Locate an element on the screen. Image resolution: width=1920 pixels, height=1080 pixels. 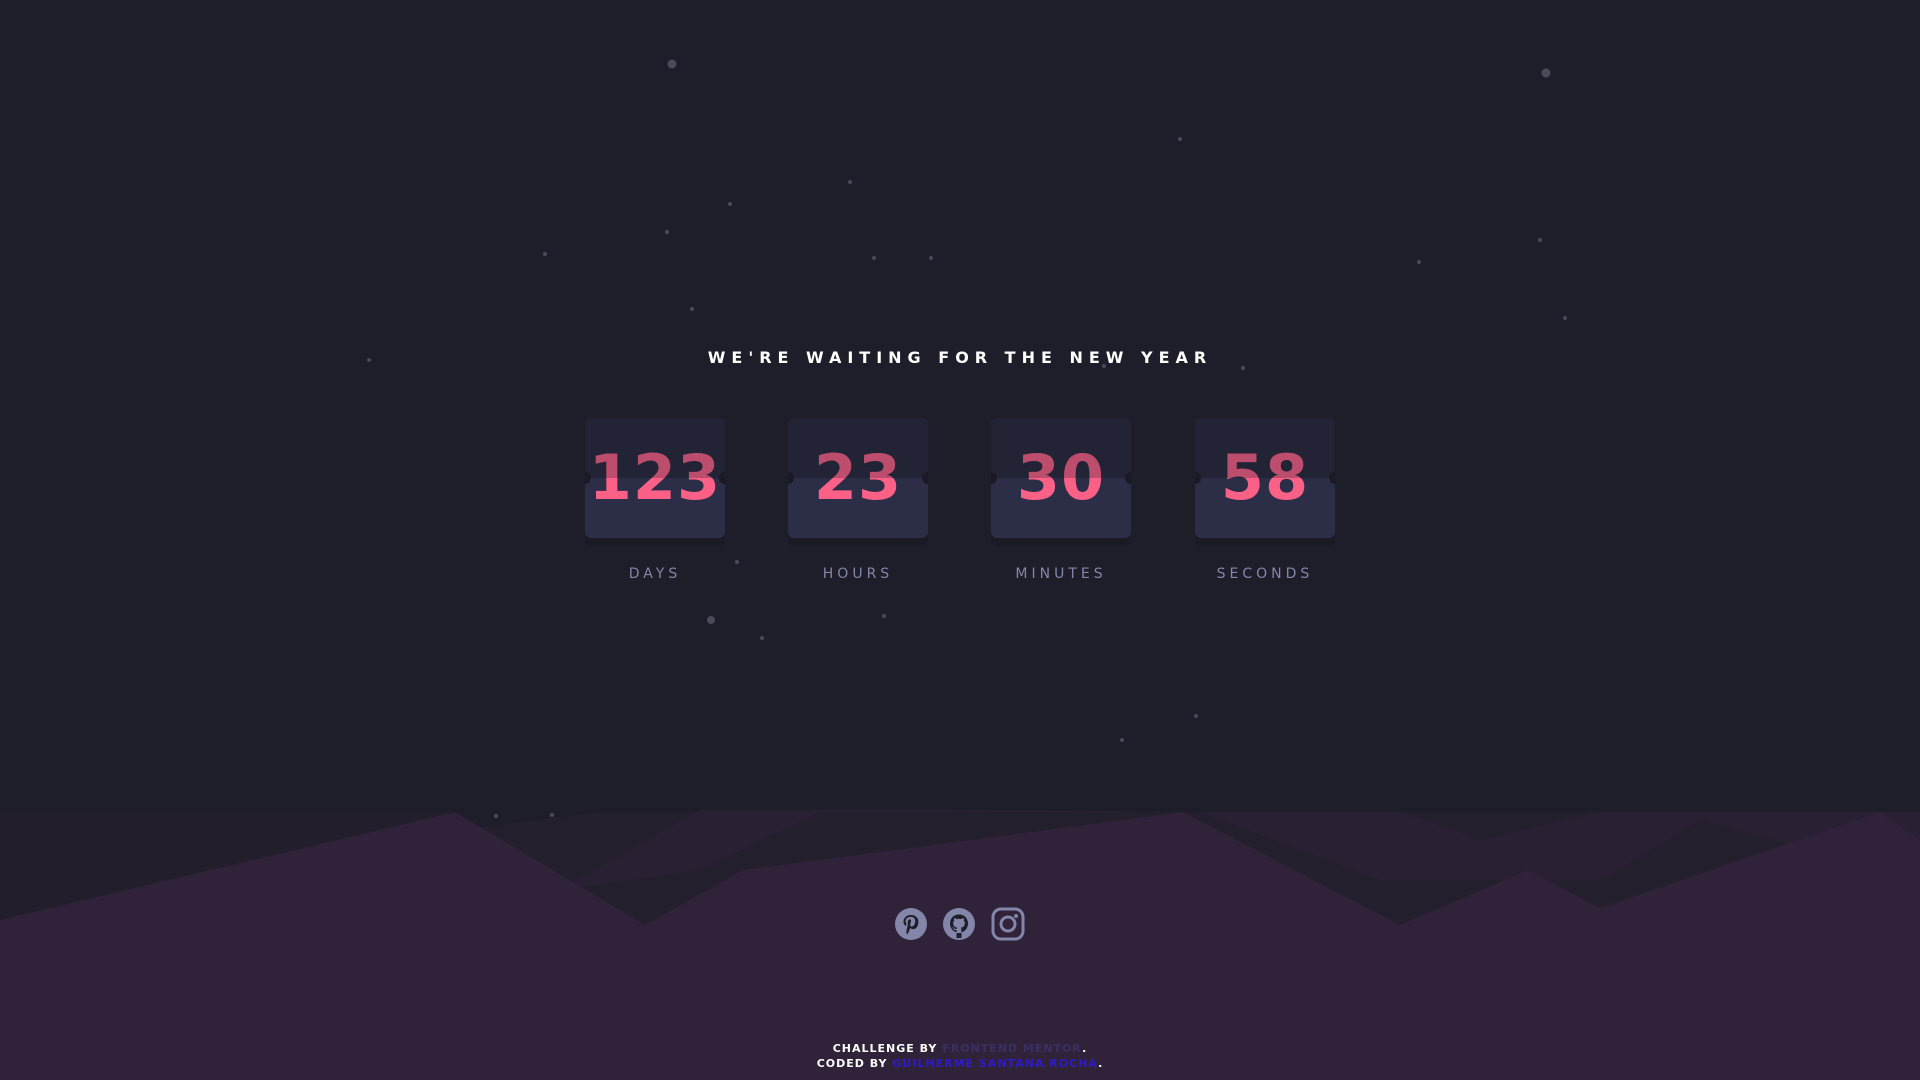
instagram-link is located at coordinates (1008, 924).